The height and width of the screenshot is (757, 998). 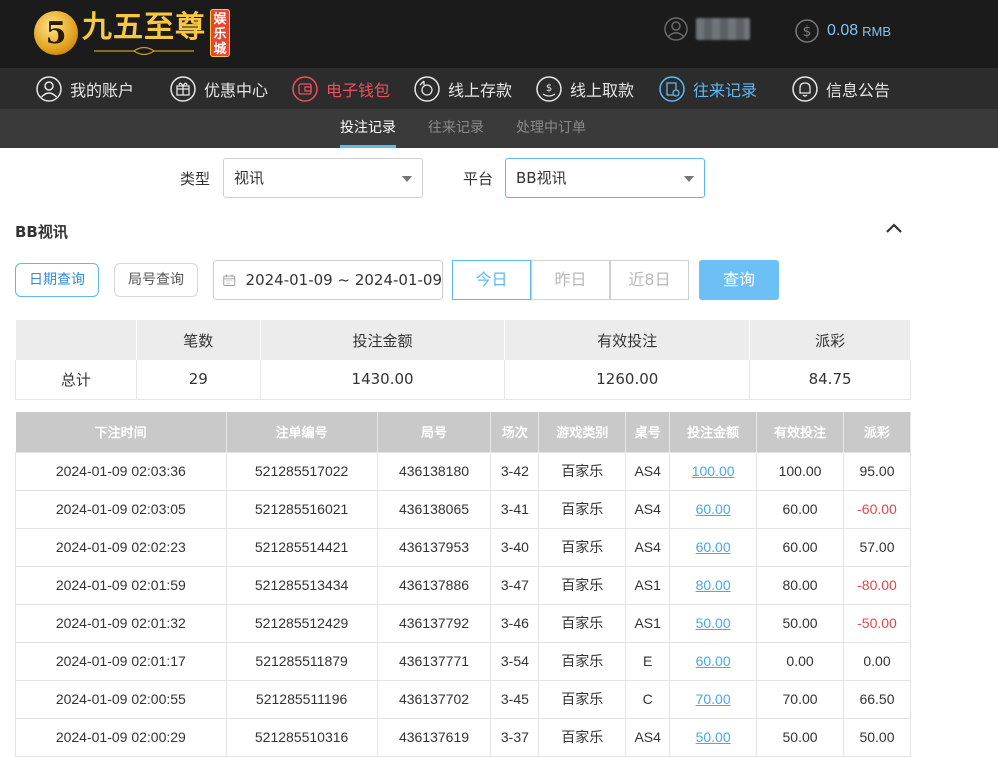 What do you see at coordinates (877, 547) in the screenshot?
I see `table-cell: 57.00` at bounding box center [877, 547].